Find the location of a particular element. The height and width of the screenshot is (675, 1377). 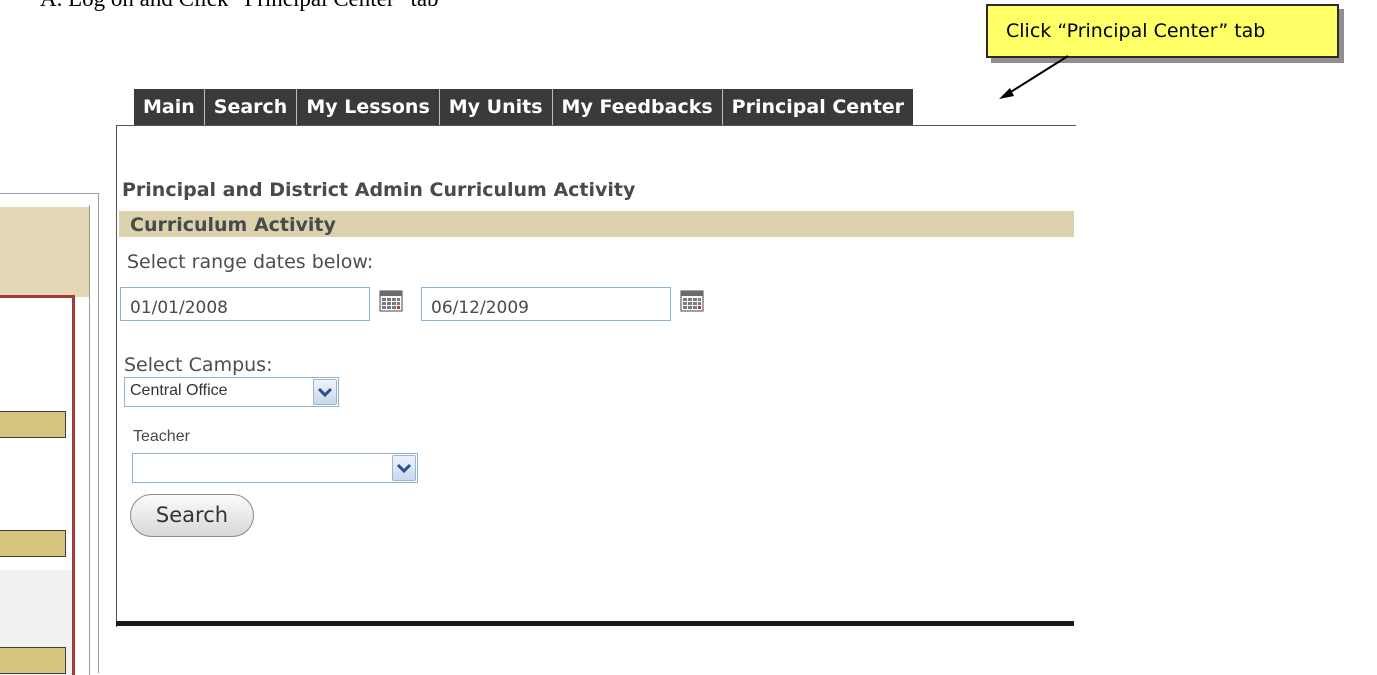

tab-my-units: My Units is located at coordinates (496, 107).